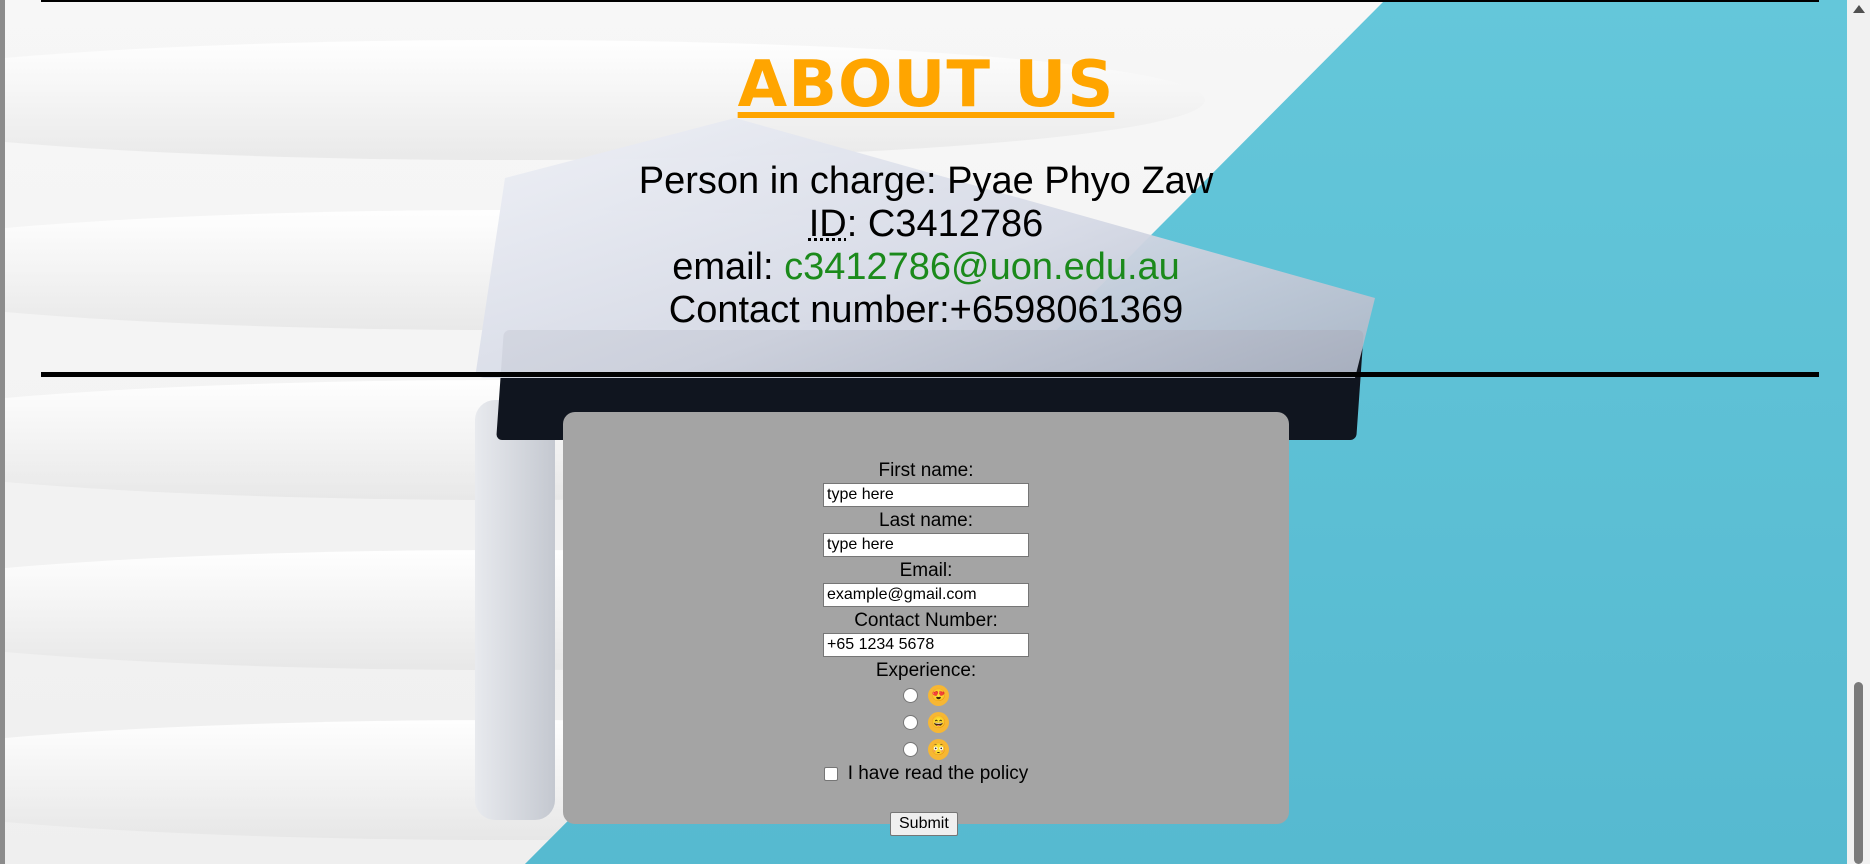 This screenshot has width=1870, height=864. What do you see at coordinates (926, 645) in the screenshot?
I see `contact-number-input` at bounding box center [926, 645].